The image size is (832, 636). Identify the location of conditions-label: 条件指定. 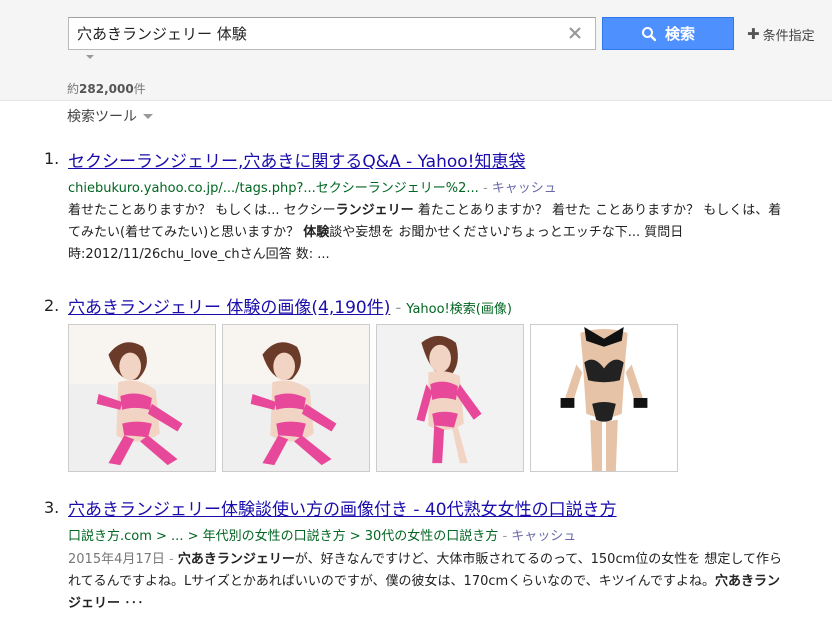
(788, 36).